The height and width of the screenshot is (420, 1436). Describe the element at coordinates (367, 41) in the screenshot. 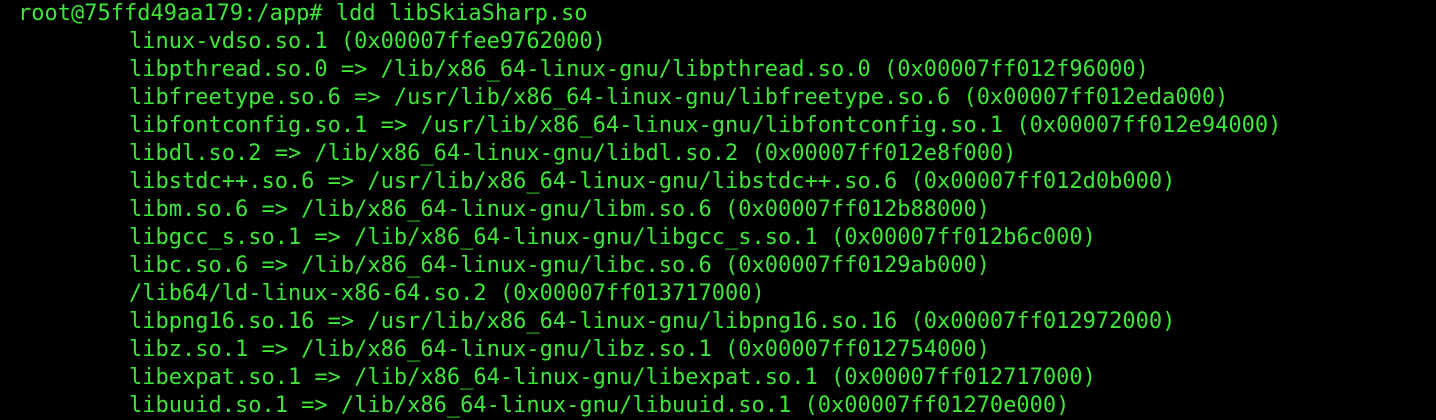

I see `output-line: linux-vdso.so.1 (0x00007ffee9762000)` at that location.